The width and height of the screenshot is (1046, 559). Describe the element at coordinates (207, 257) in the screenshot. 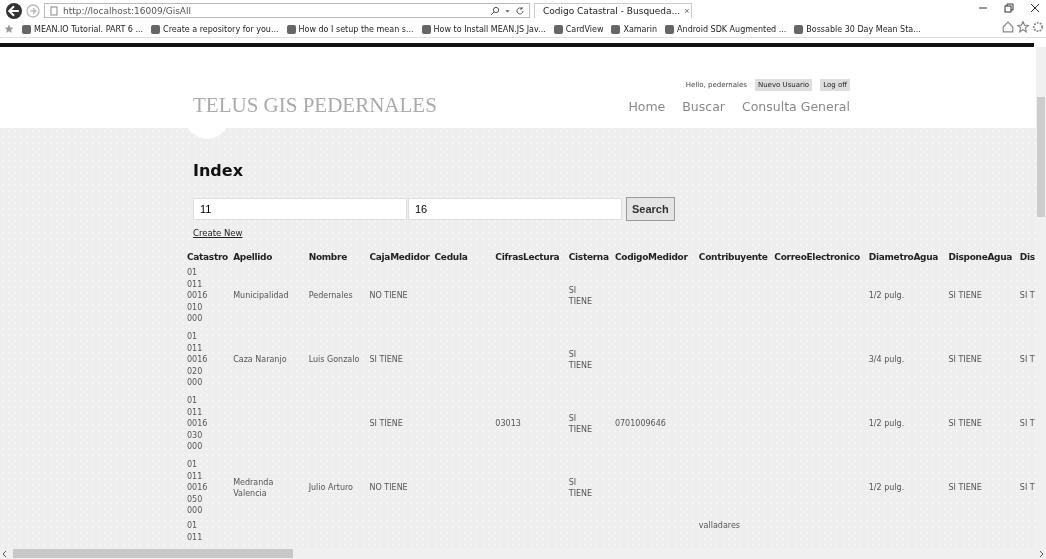

I see `column-header: Catastro` at that location.